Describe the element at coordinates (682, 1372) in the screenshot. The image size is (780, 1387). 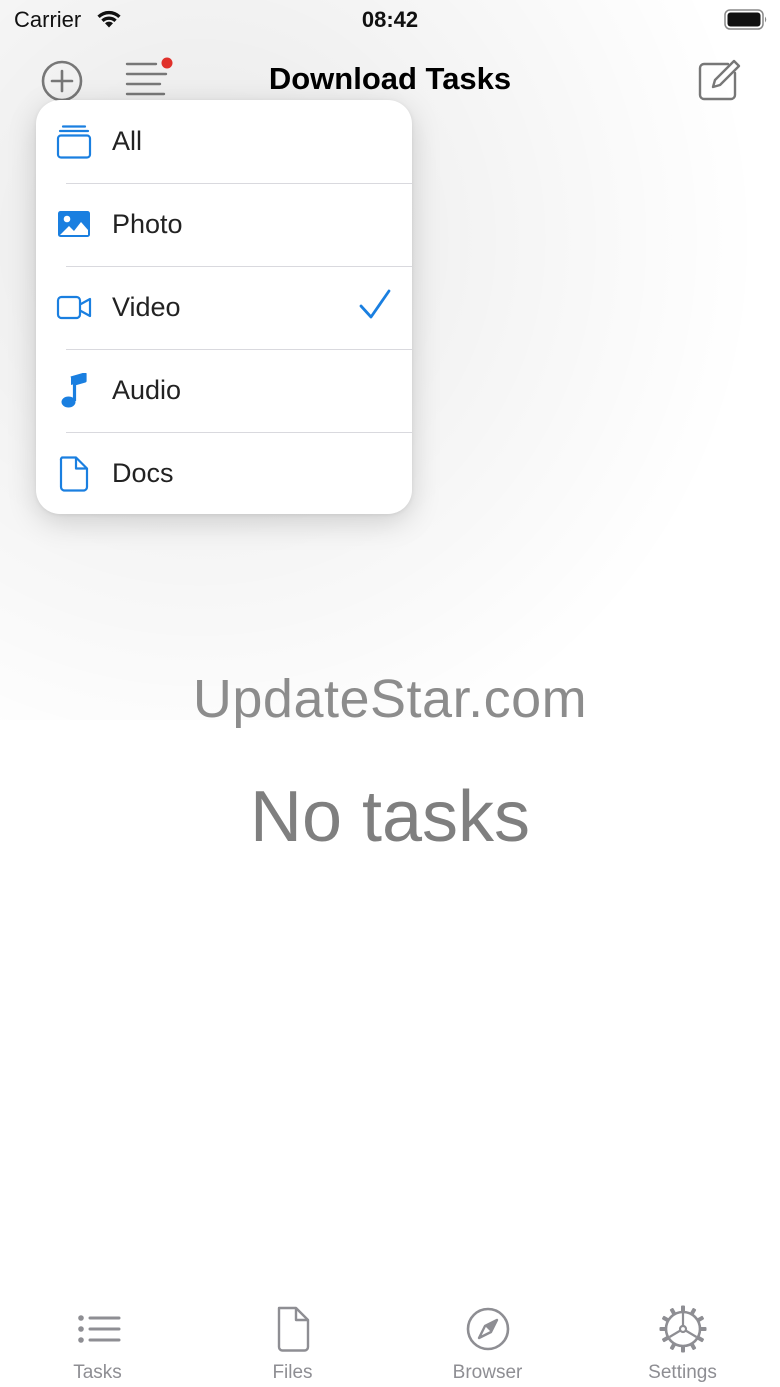
I see `tab-label: Settings` at that location.